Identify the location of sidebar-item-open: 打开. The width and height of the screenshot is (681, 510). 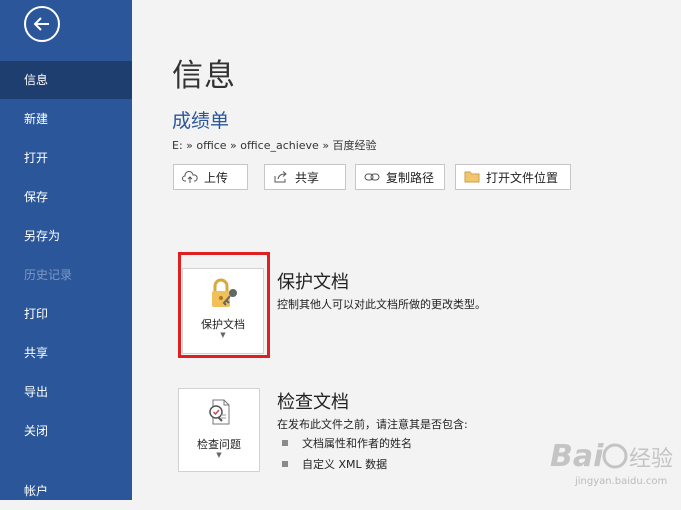
(66, 158).